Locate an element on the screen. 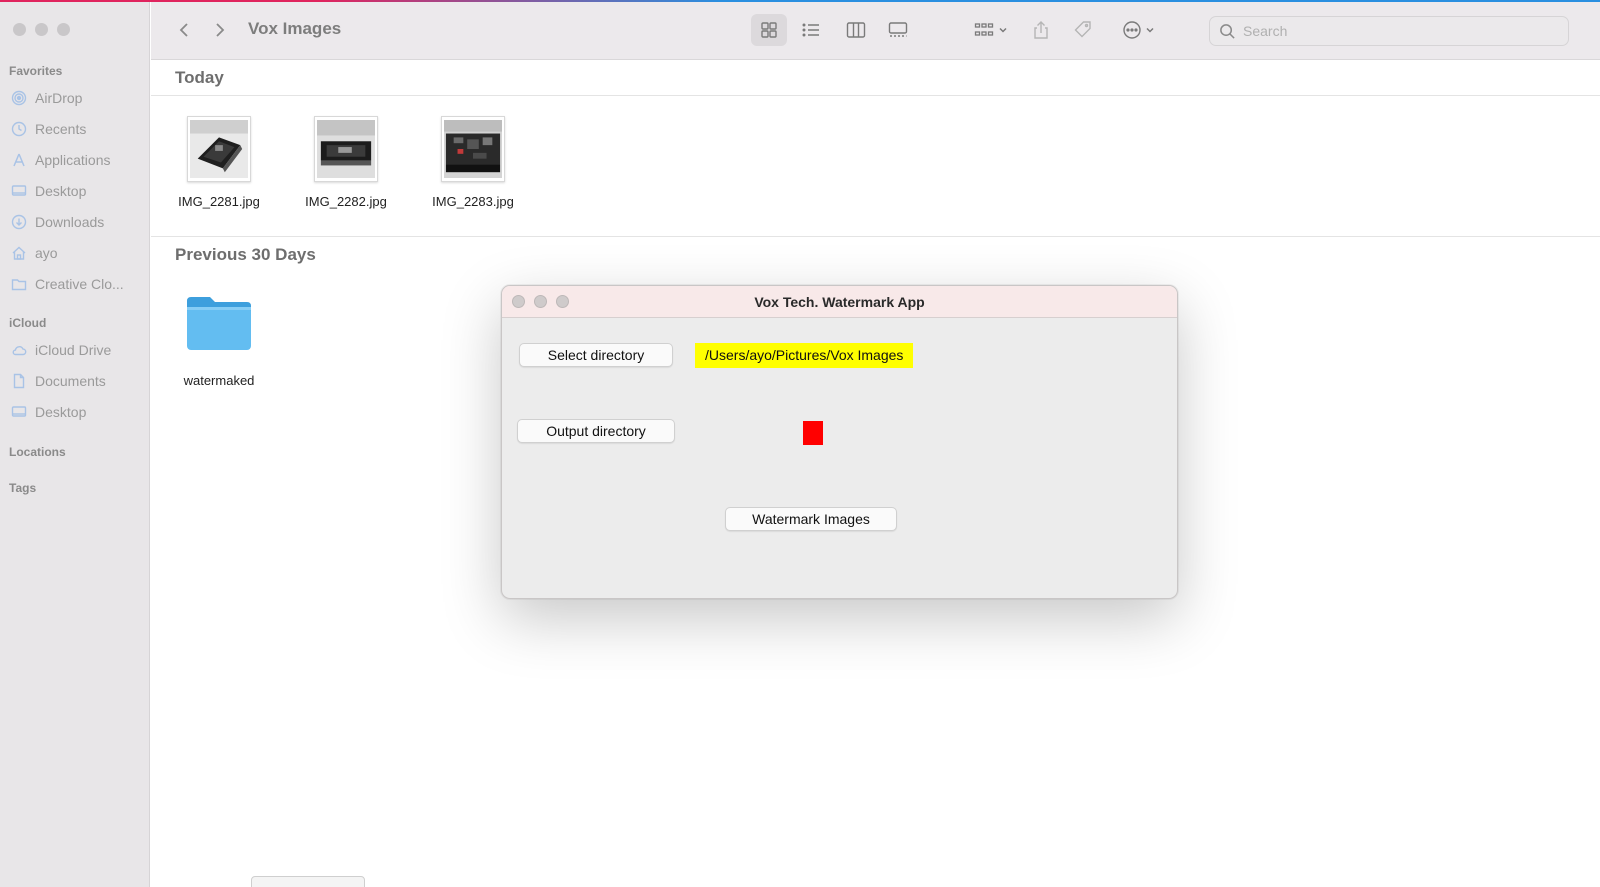 The image size is (1600, 887). sidebar-item-label: AirDrop is located at coordinates (59, 98).